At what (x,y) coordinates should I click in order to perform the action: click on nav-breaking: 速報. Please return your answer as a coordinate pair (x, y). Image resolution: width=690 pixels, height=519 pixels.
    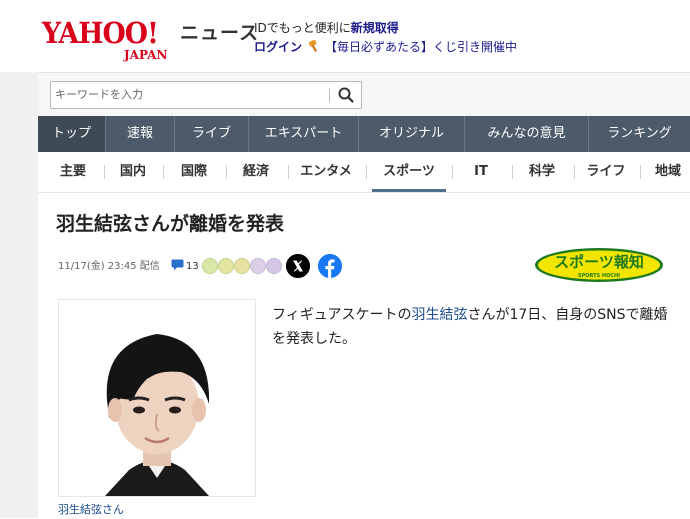
    Looking at the image, I should click on (140, 134).